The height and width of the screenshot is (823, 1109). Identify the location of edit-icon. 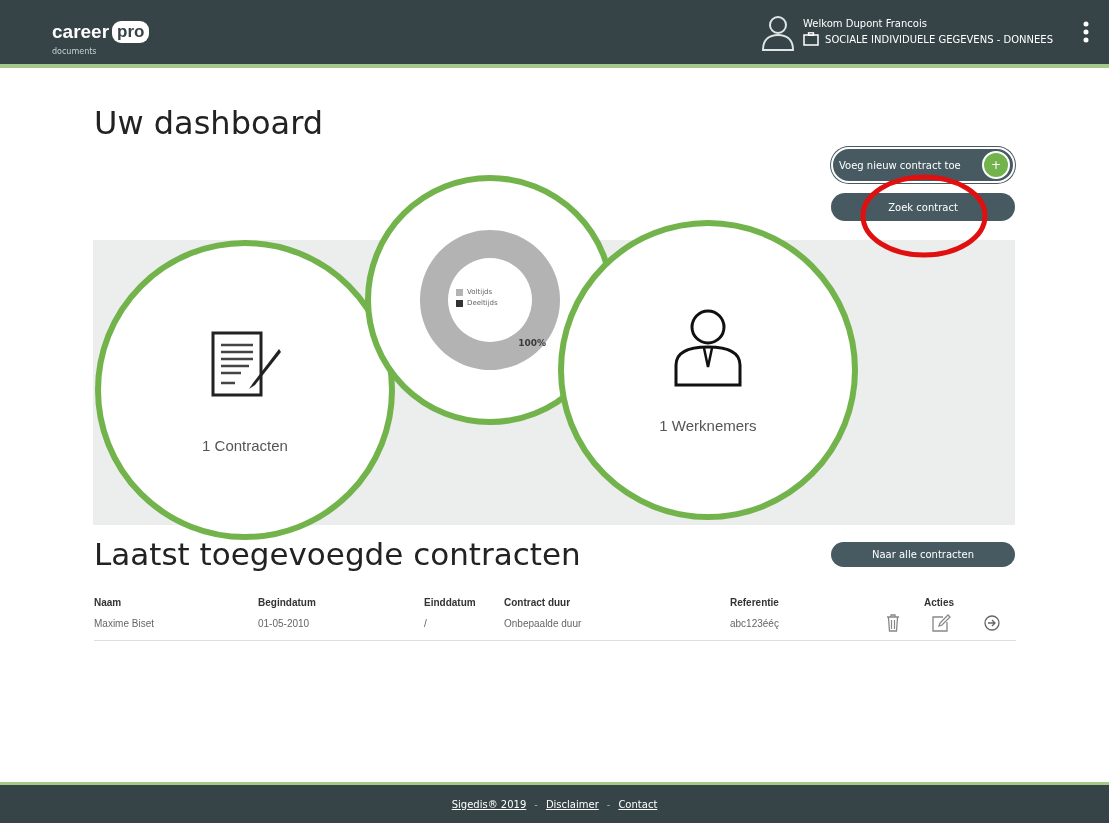
(942, 623).